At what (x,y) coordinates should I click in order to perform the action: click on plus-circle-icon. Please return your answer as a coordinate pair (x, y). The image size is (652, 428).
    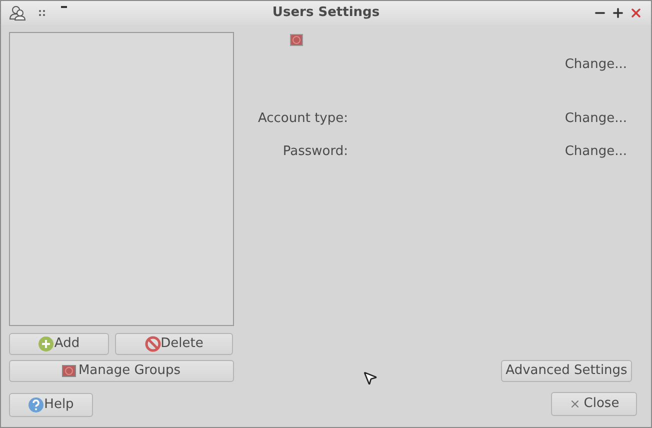
    Looking at the image, I should click on (46, 344).